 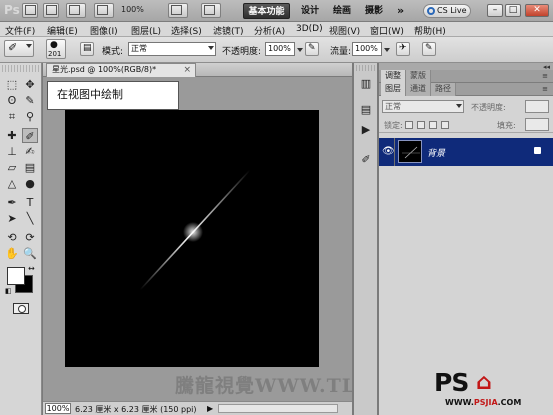 What do you see at coordinates (19, 48) in the screenshot?
I see `tool-preset-picker: ✐` at bounding box center [19, 48].